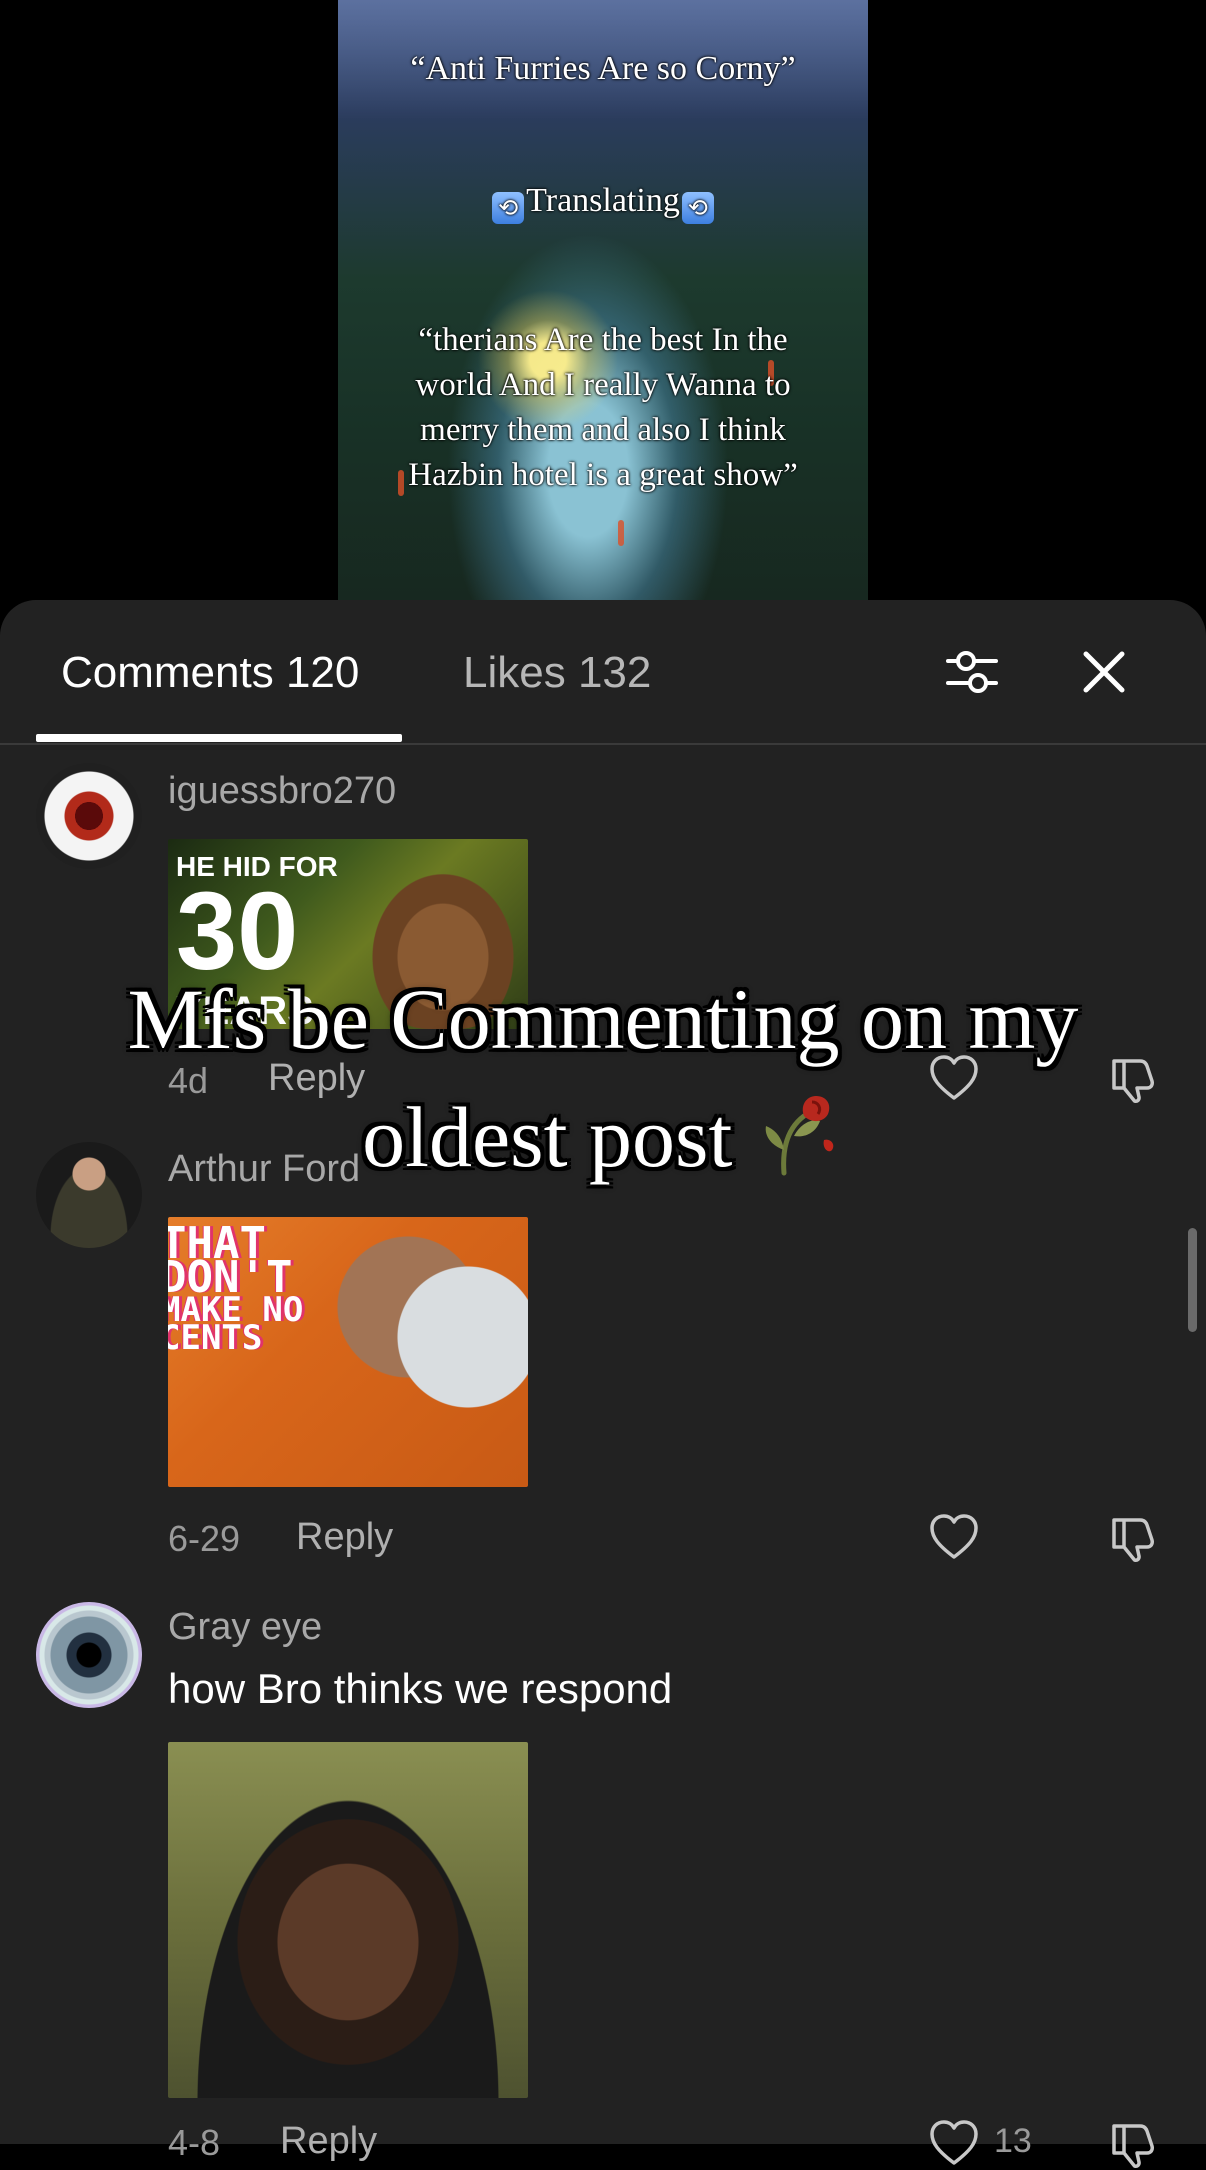  Describe the element at coordinates (1013, 2141) in the screenshot. I see `like-count: 13` at that location.